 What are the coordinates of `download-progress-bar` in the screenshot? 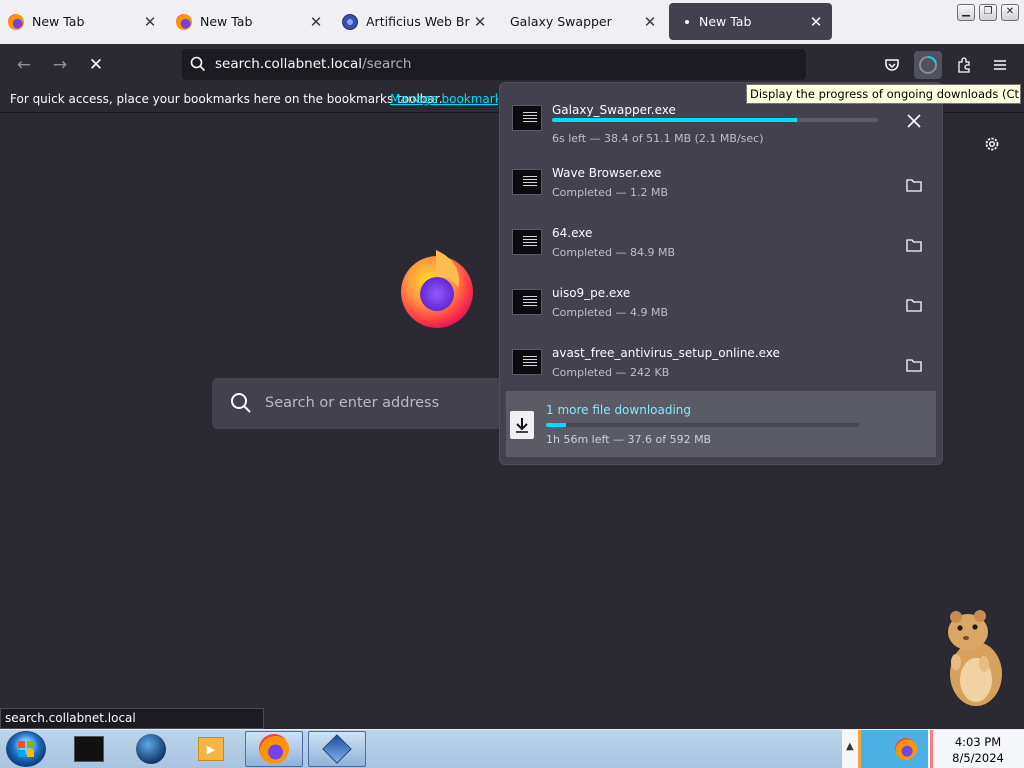 It's located at (715, 120).